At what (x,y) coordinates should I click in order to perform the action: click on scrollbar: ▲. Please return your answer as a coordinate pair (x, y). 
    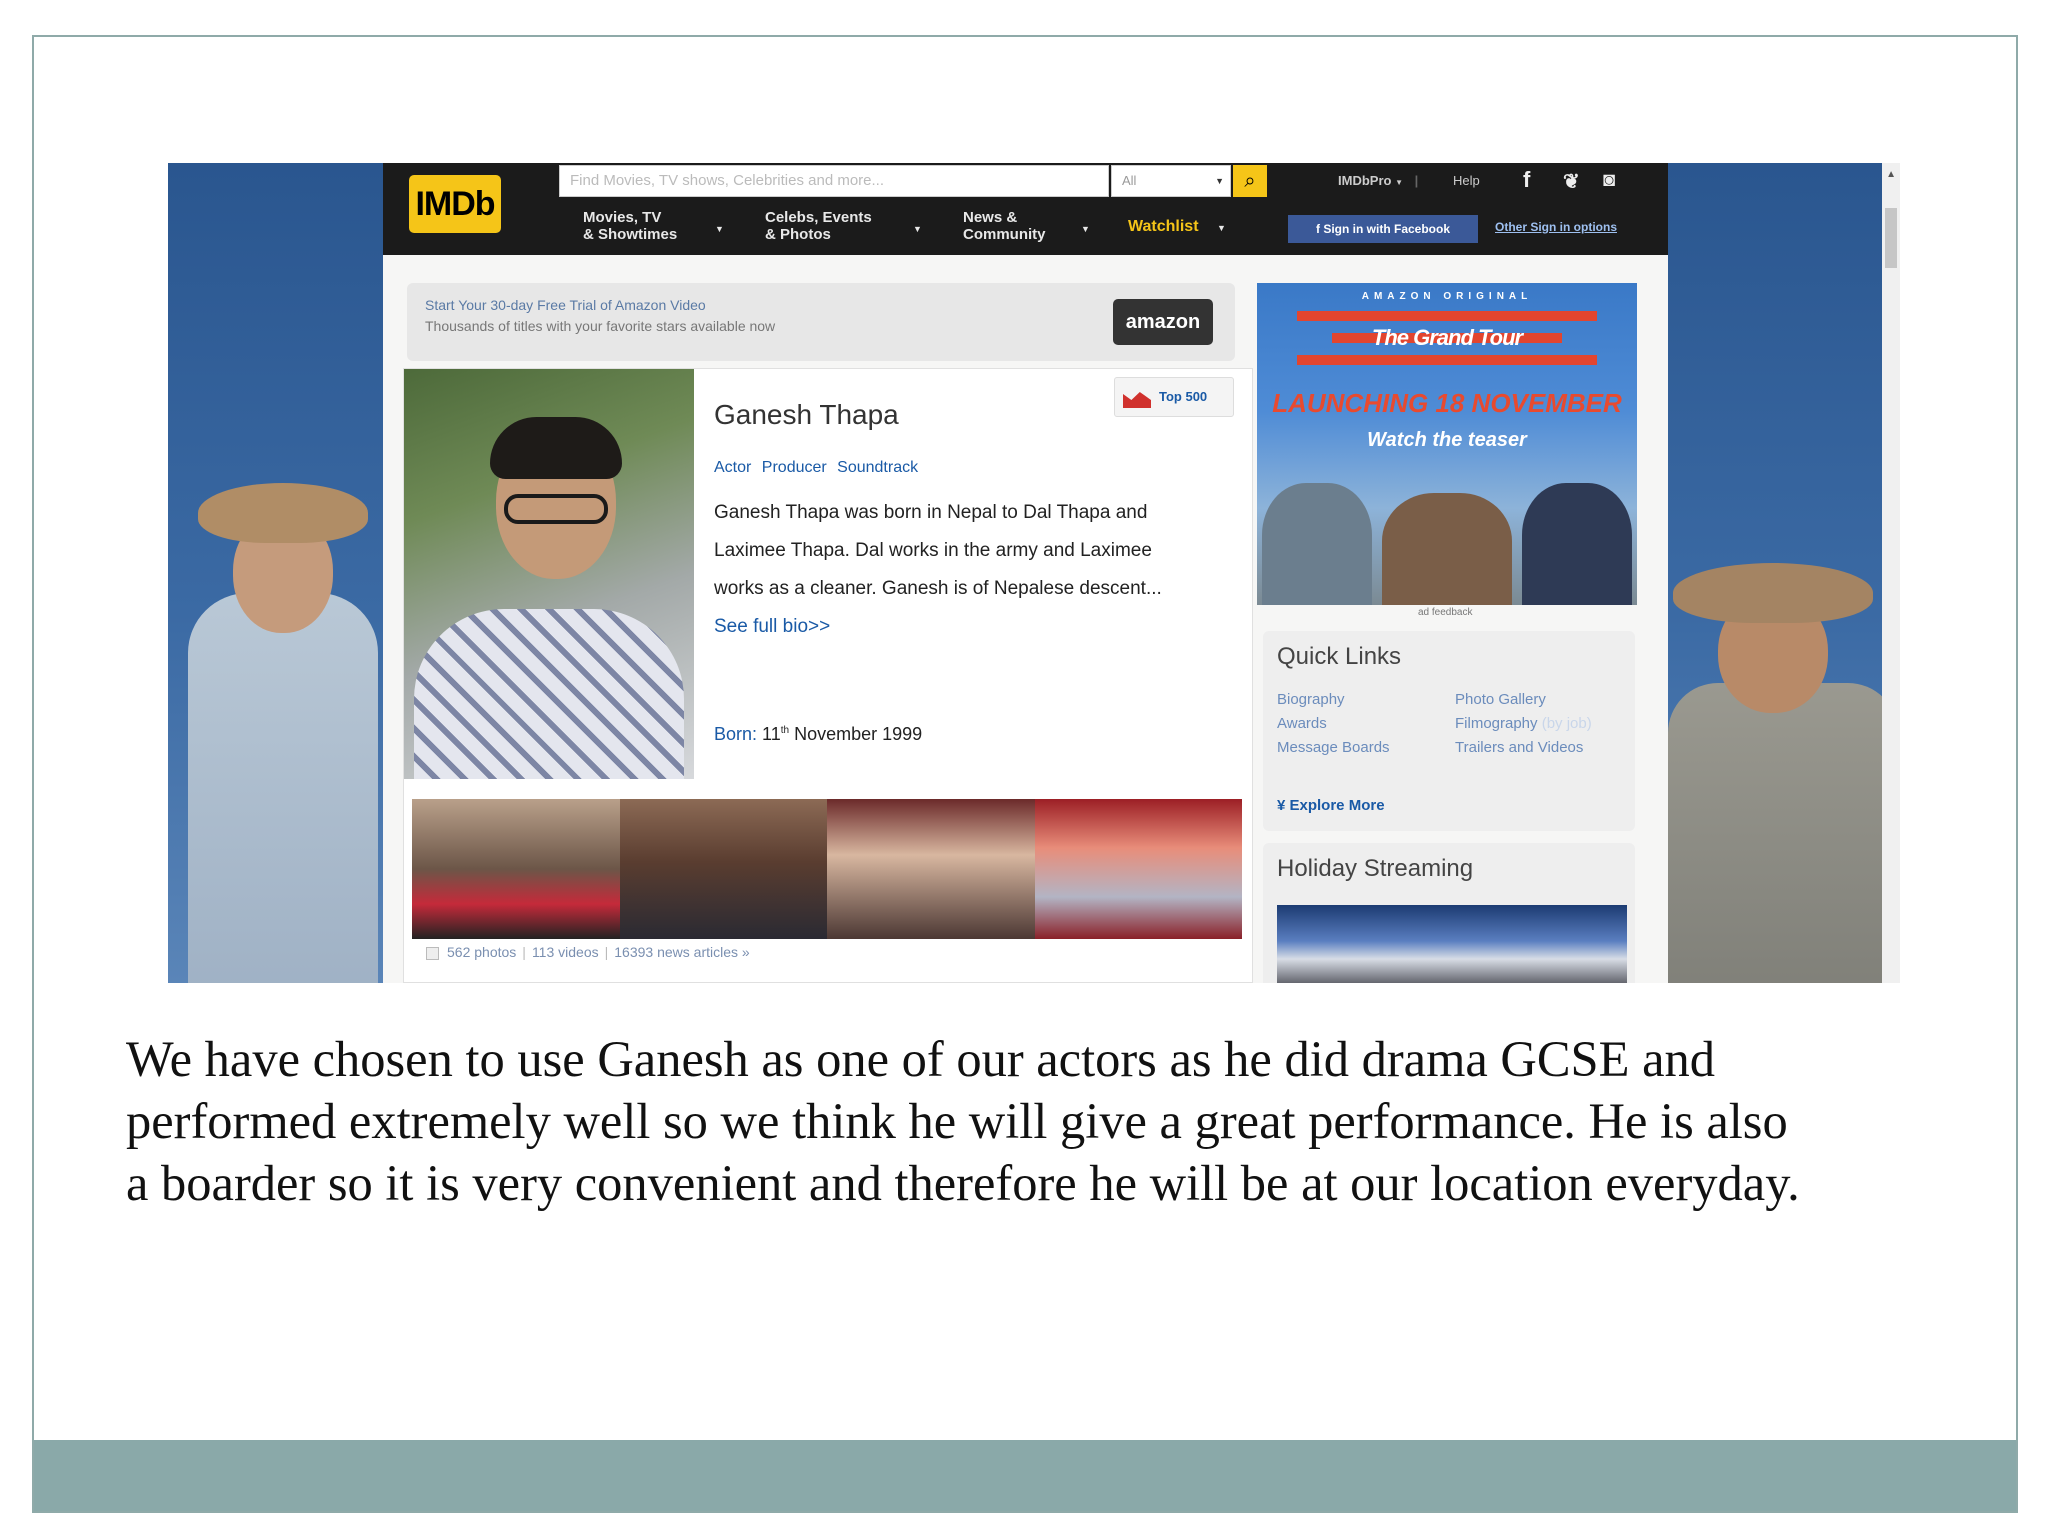
    Looking at the image, I should click on (1891, 573).